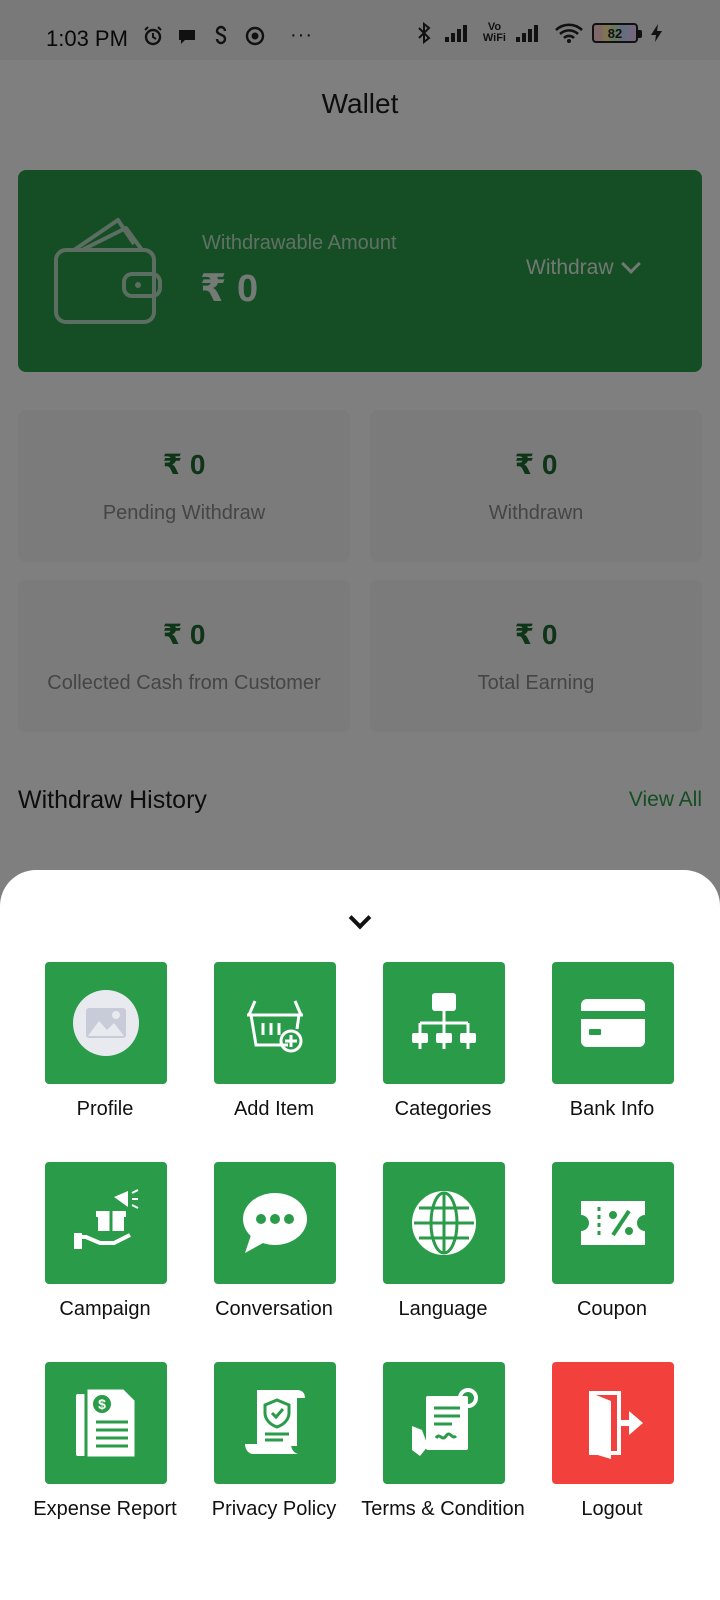 This screenshot has height=1600, width=720. I want to click on menu-item-terms-condition: Terms & Condition, so click(443, 1447).